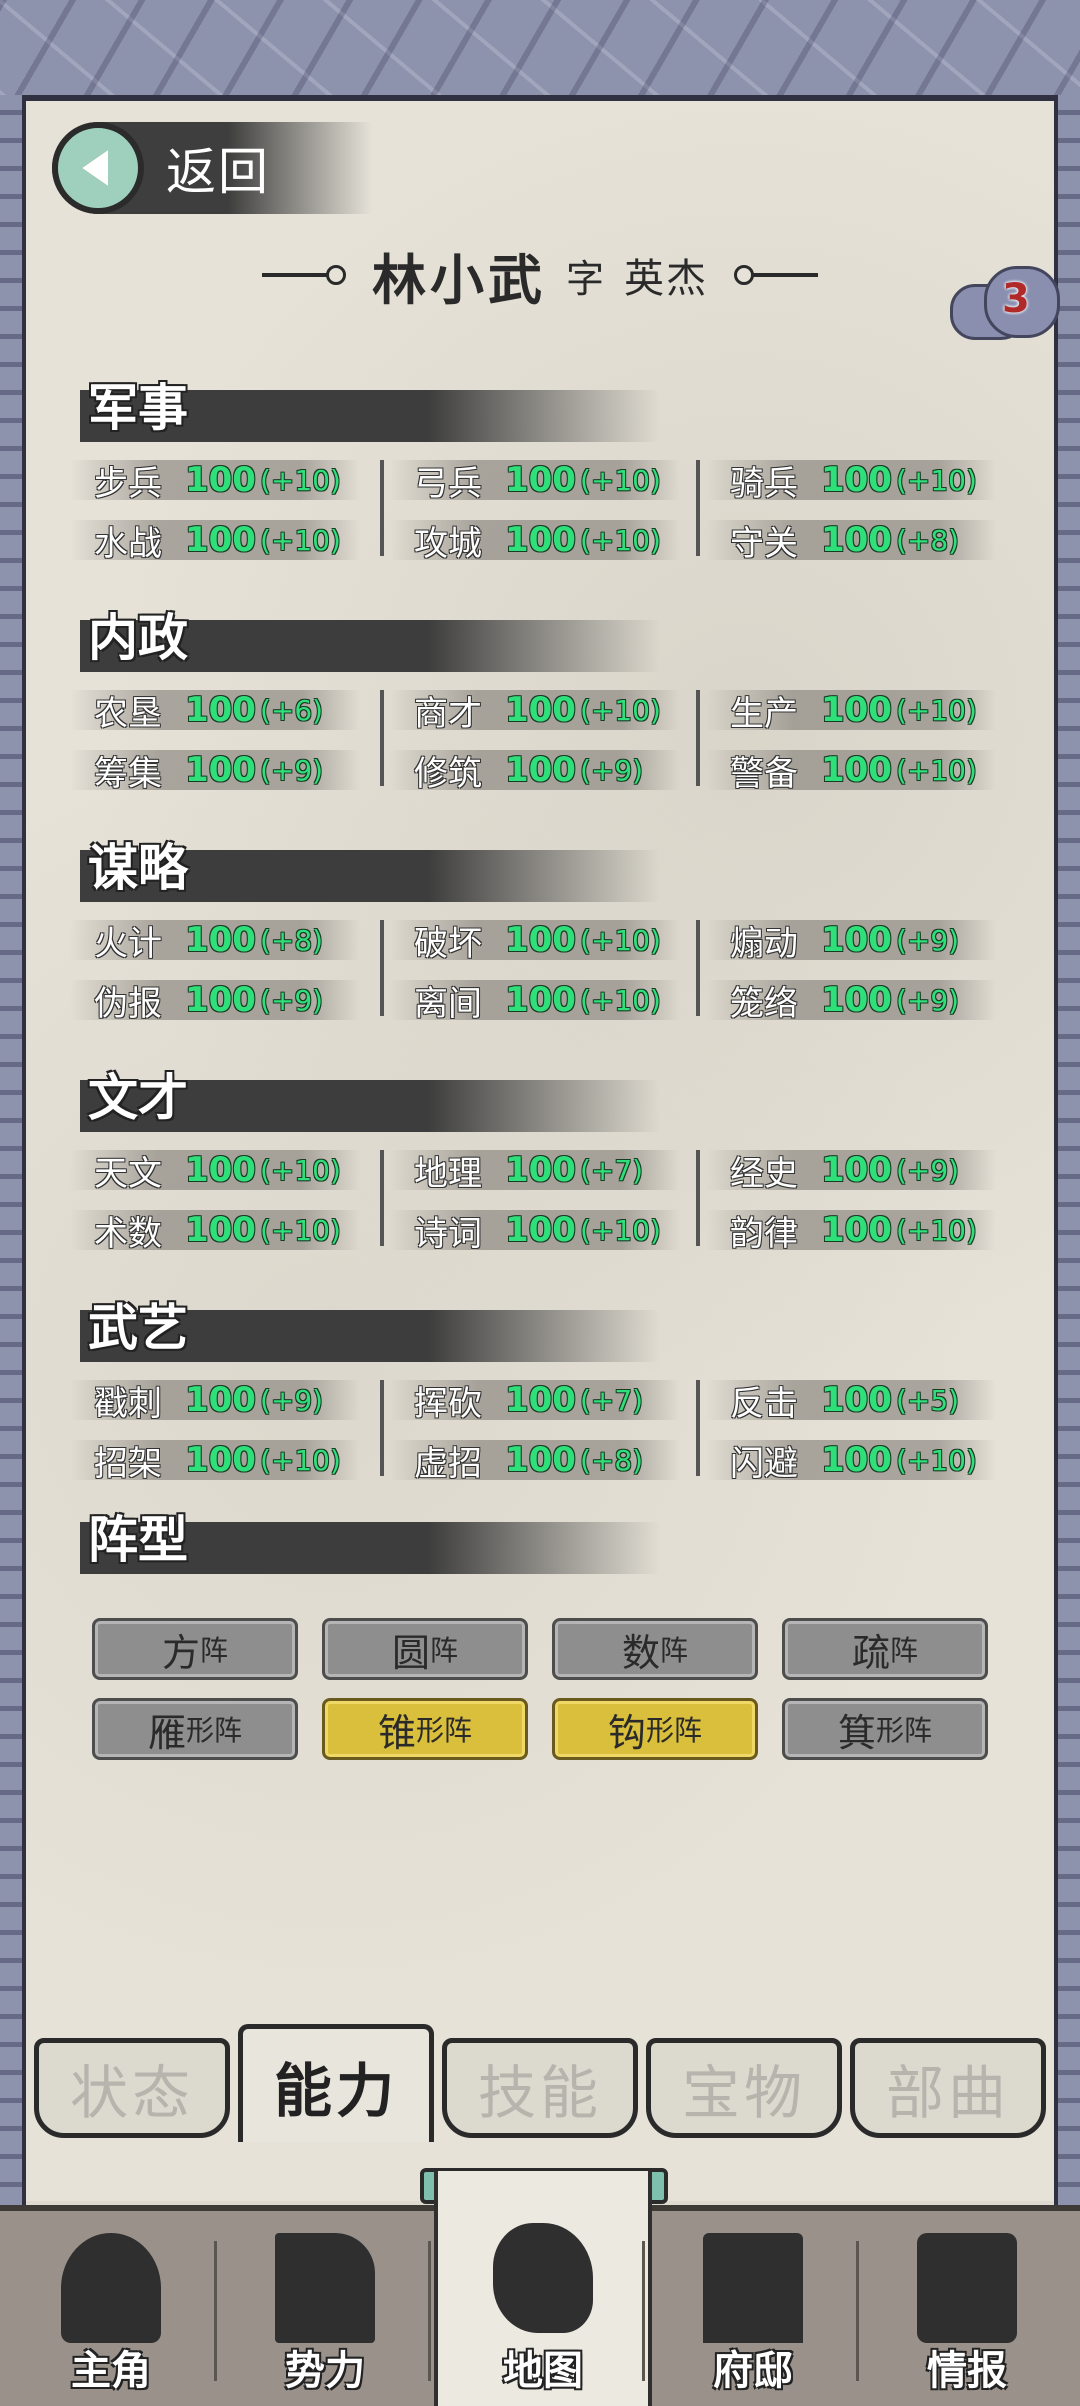  Describe the element at coordinates (138, 1328) in the screenshot. I see `section-title: 武艺` at that location.